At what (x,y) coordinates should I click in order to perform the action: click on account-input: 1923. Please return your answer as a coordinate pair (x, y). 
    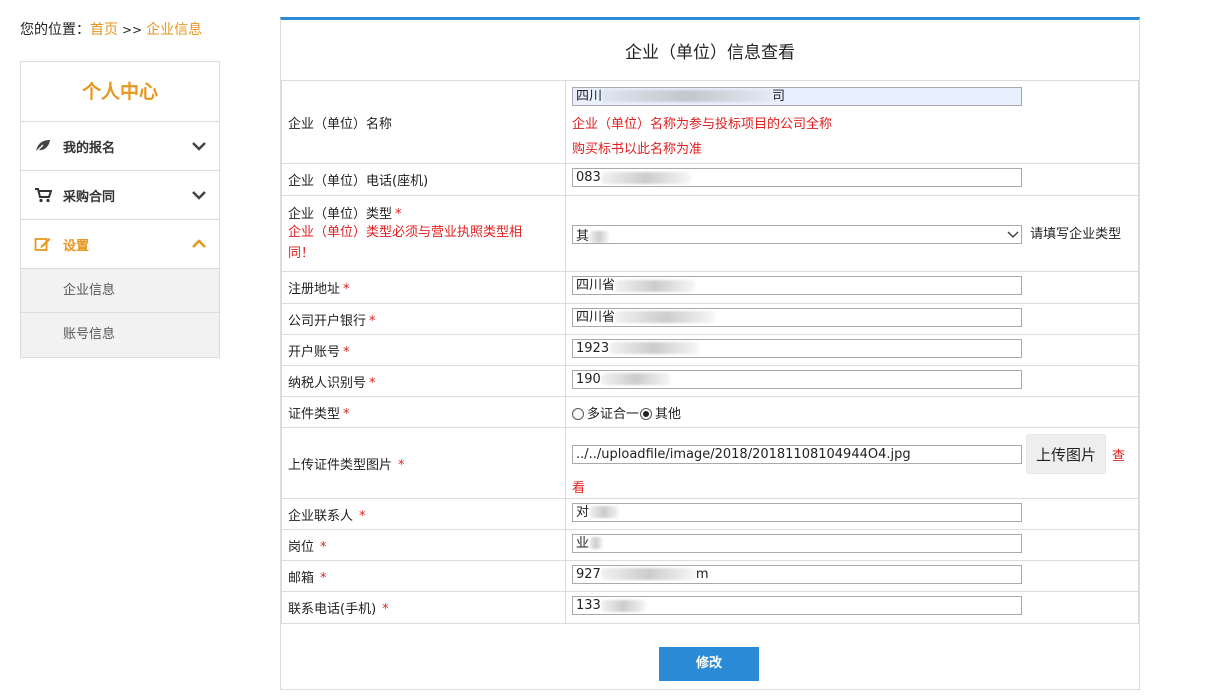
    Looking at the image, I should click on (797, 348).